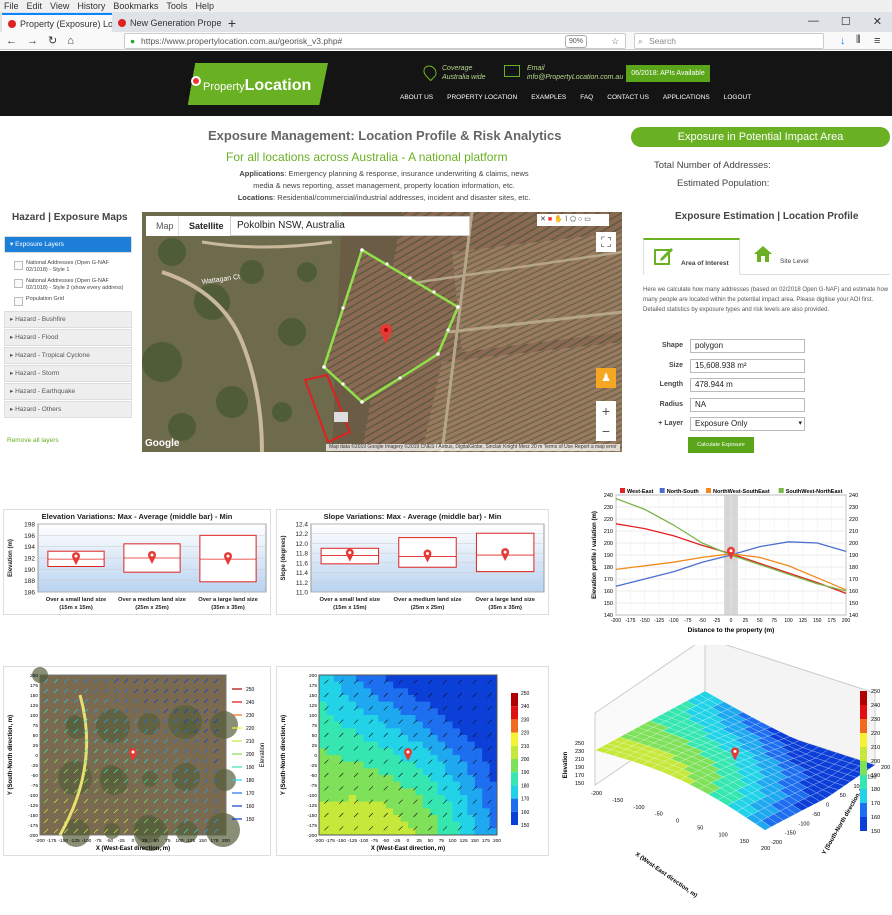 The image size is (892, 915). What do you see at coordinates (59, 6) in the screenshot?
I see `menu-view: View` at bounding box center [59, 6].